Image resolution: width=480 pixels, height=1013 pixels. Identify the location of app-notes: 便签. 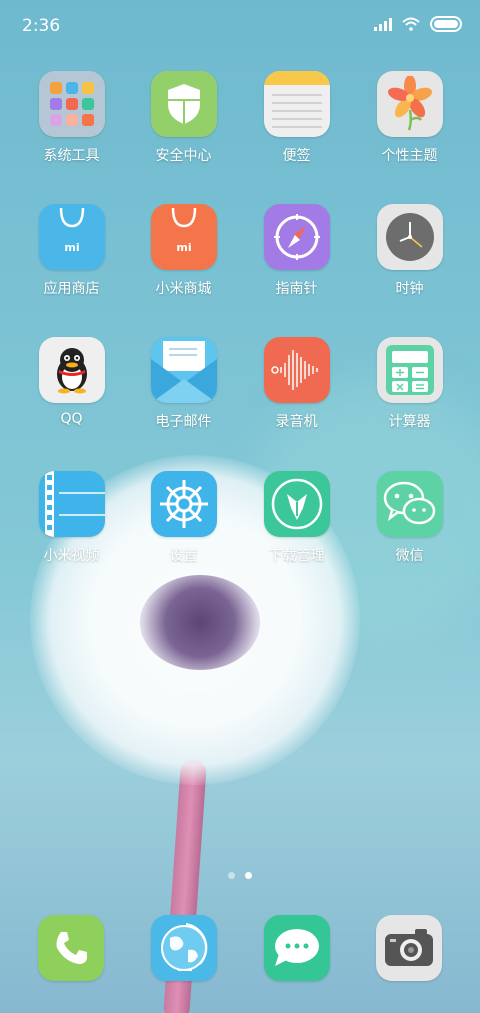
(296, 118).